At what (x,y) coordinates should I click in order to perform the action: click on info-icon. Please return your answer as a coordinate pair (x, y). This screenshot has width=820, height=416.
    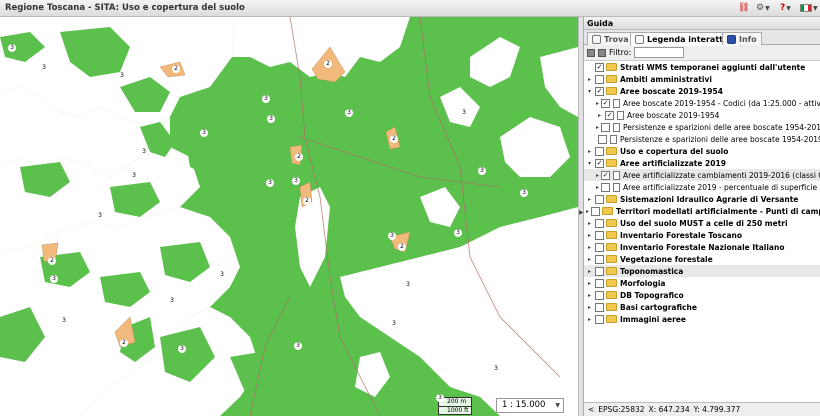
    Looking at the image, I should click on (731, 39).